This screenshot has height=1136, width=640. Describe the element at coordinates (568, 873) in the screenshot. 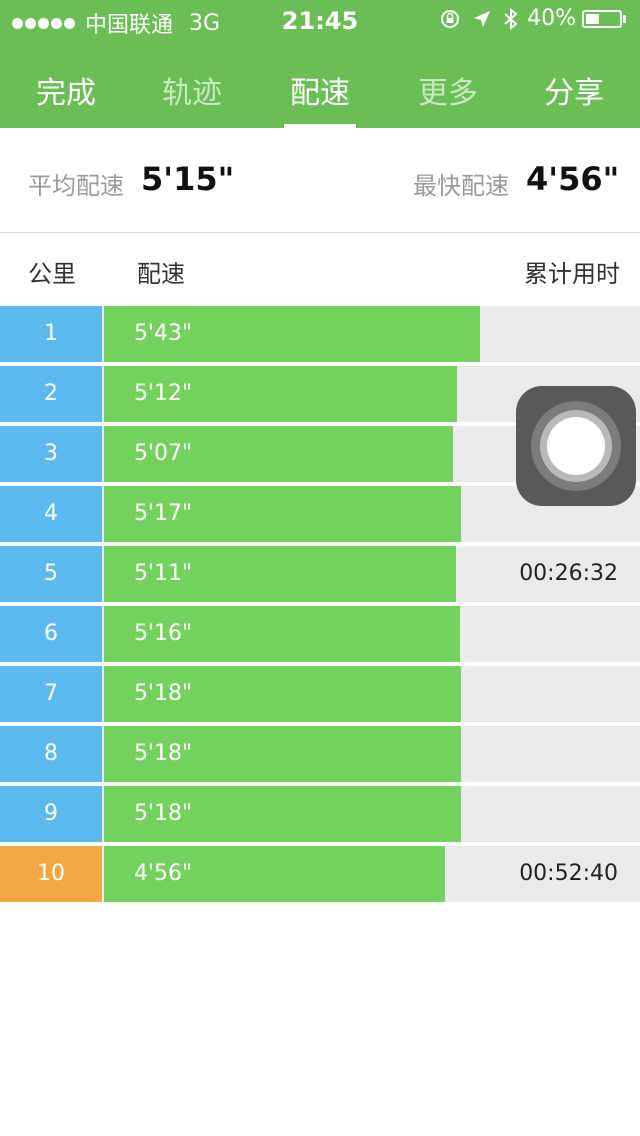

I see `cumulative-time: 00:52:40` at that location.